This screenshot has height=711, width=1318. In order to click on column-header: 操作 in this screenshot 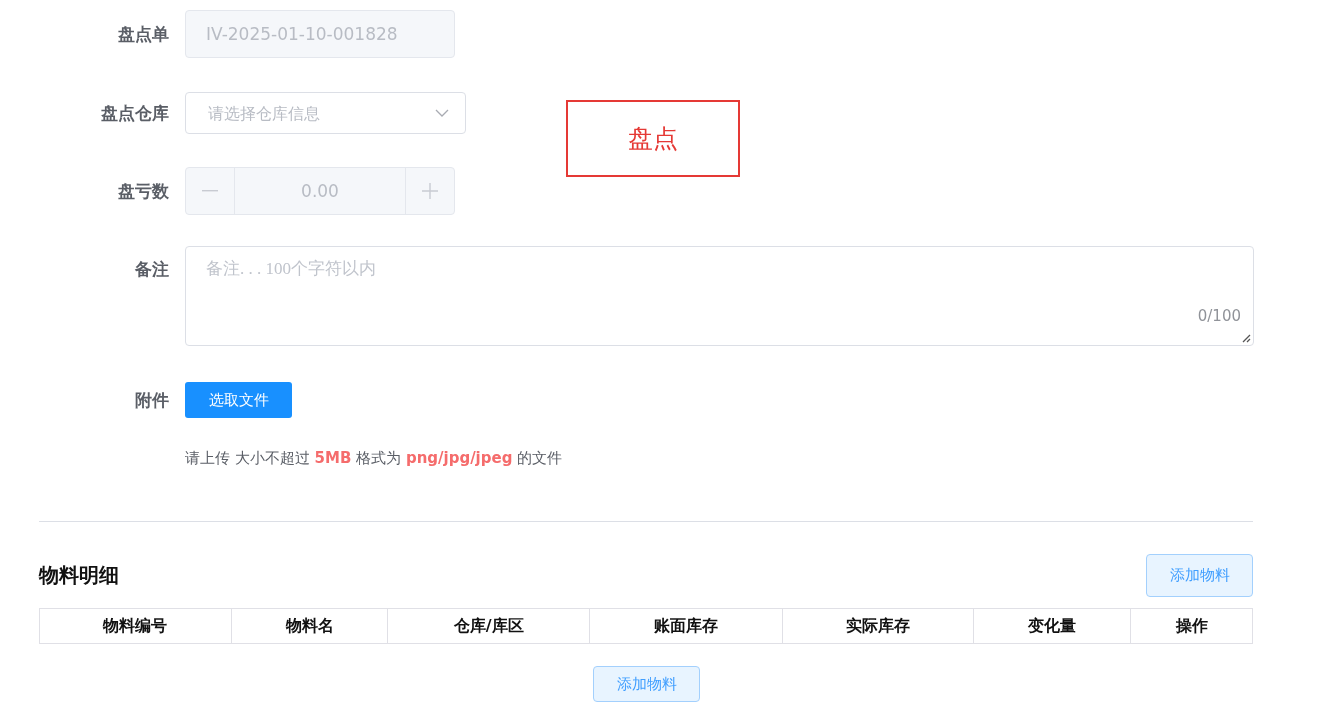, I will do `click(1191, 626)`.